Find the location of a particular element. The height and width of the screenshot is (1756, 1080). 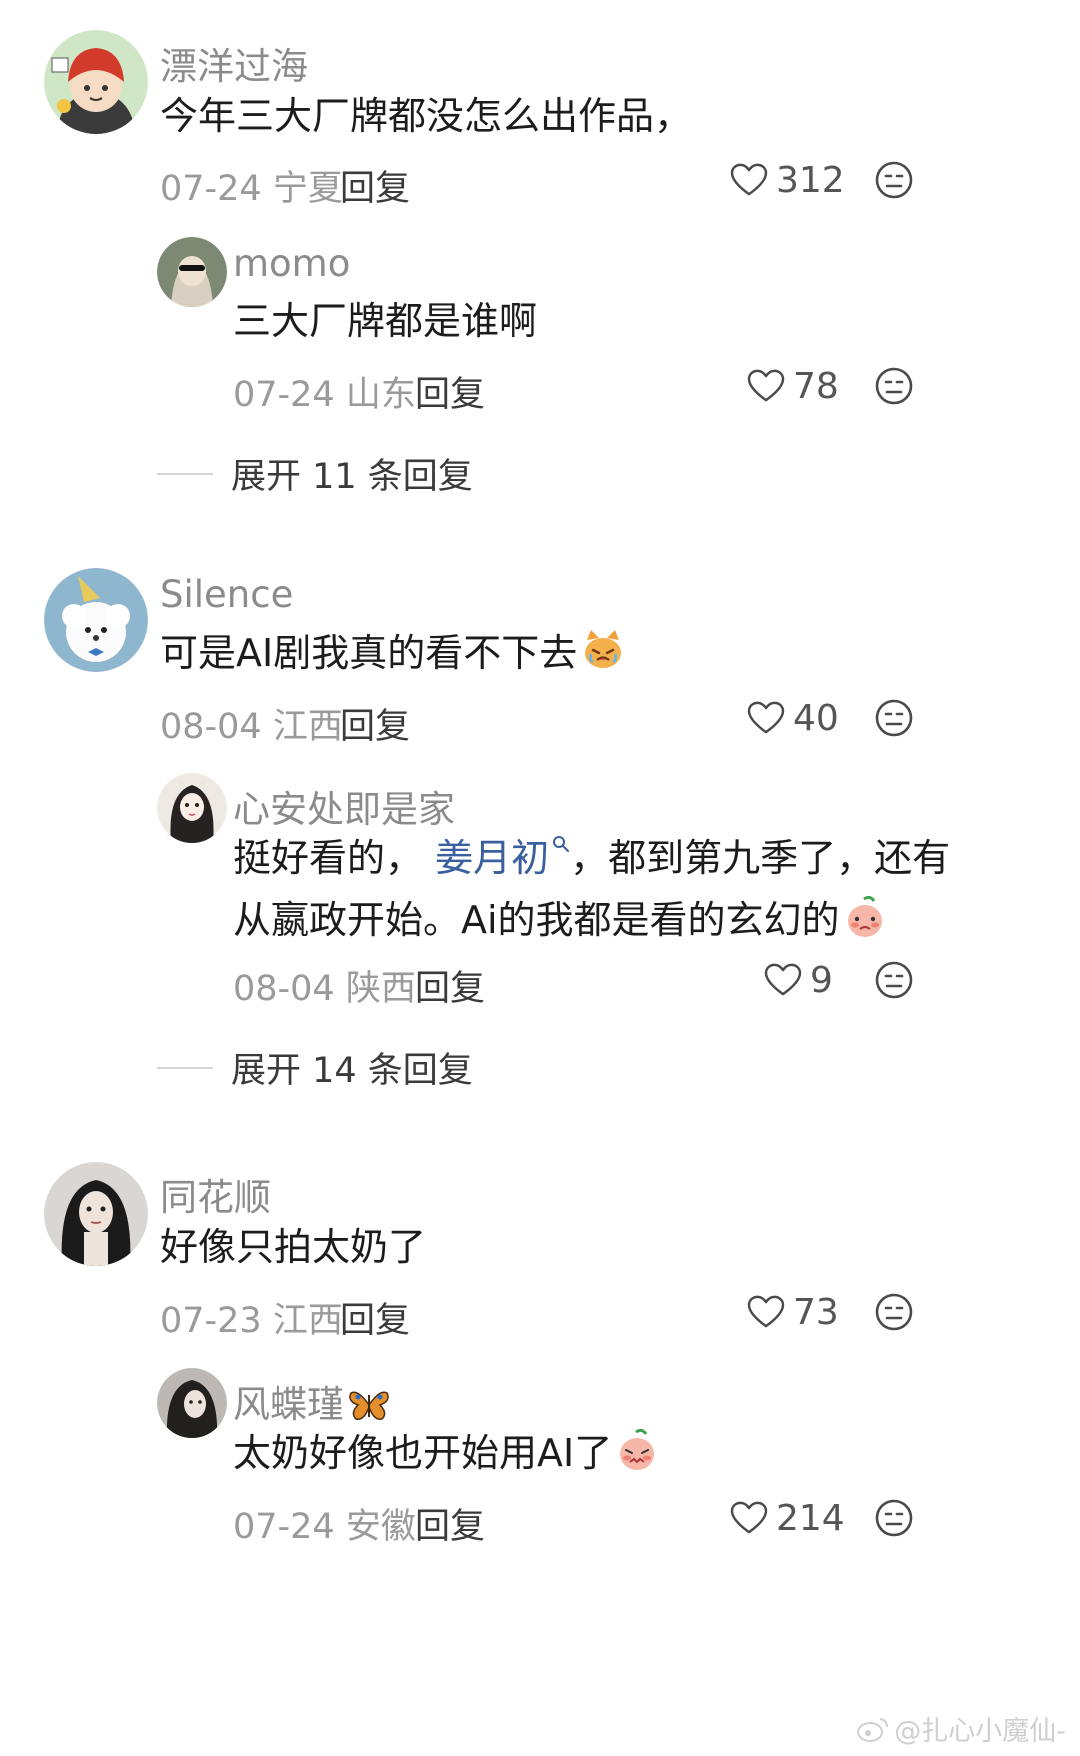

reply-username: 风蝶瑾 is located at coordinates (311, 1401).